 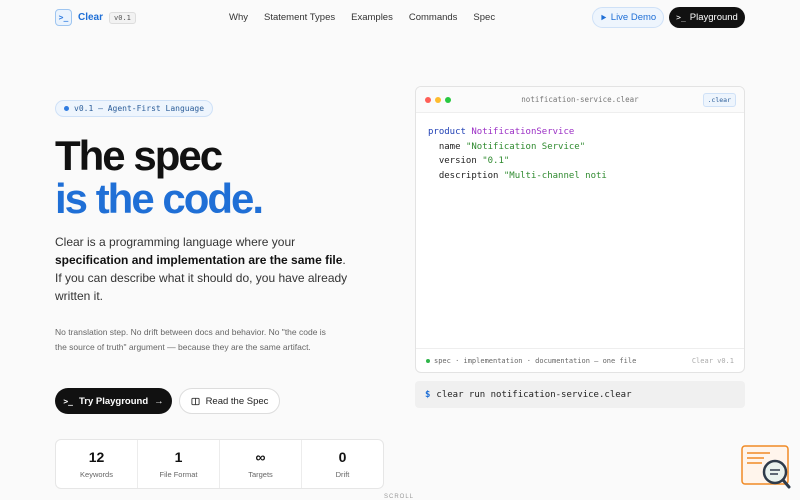 I want to click on stat-label: Drift, so click(x=342, y=474).